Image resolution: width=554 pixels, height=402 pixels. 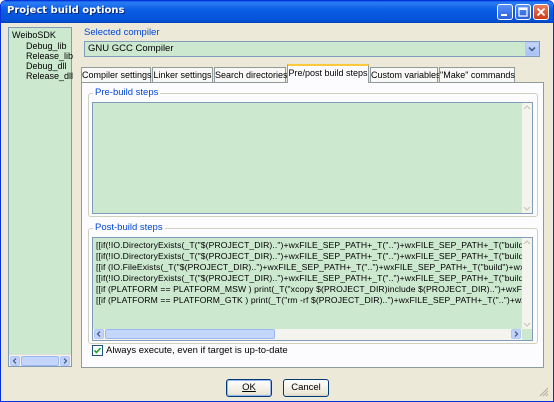 I want to click on compiler-dropdown-button, so click(x=532, y=49).